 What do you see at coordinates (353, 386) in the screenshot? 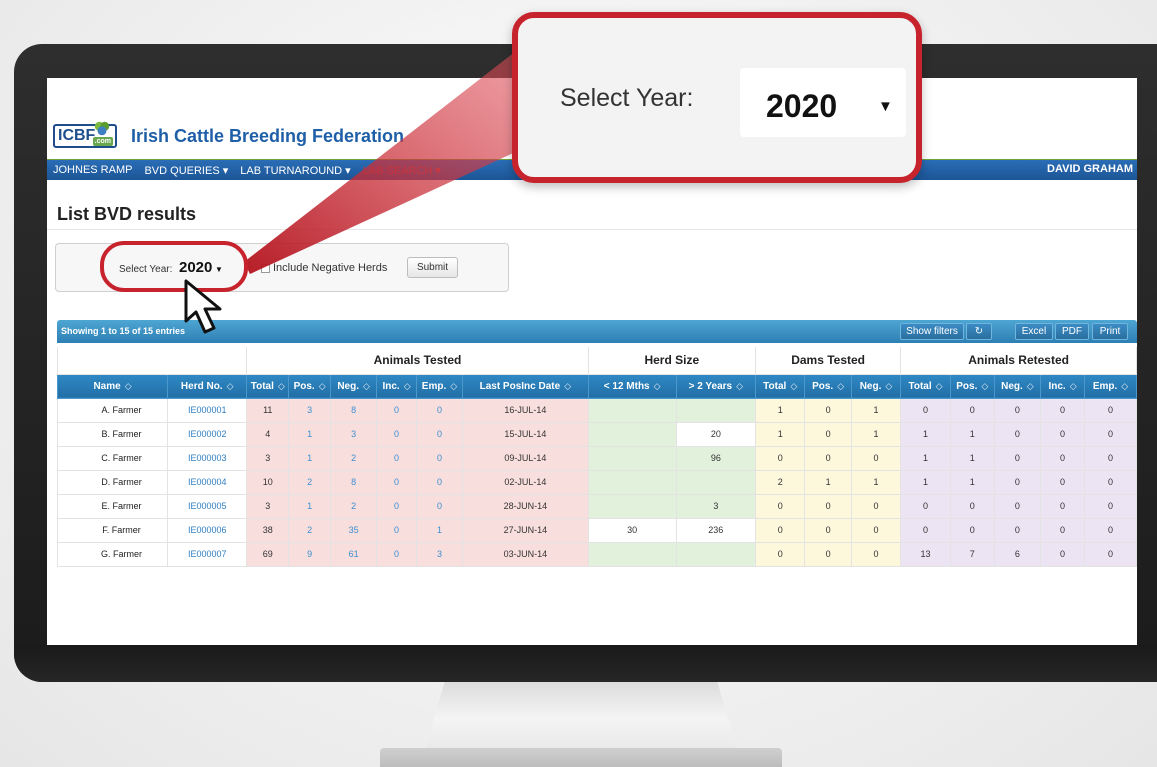
I see `column-header-neg: Neg. ◇` at bounding box center [353, 386].